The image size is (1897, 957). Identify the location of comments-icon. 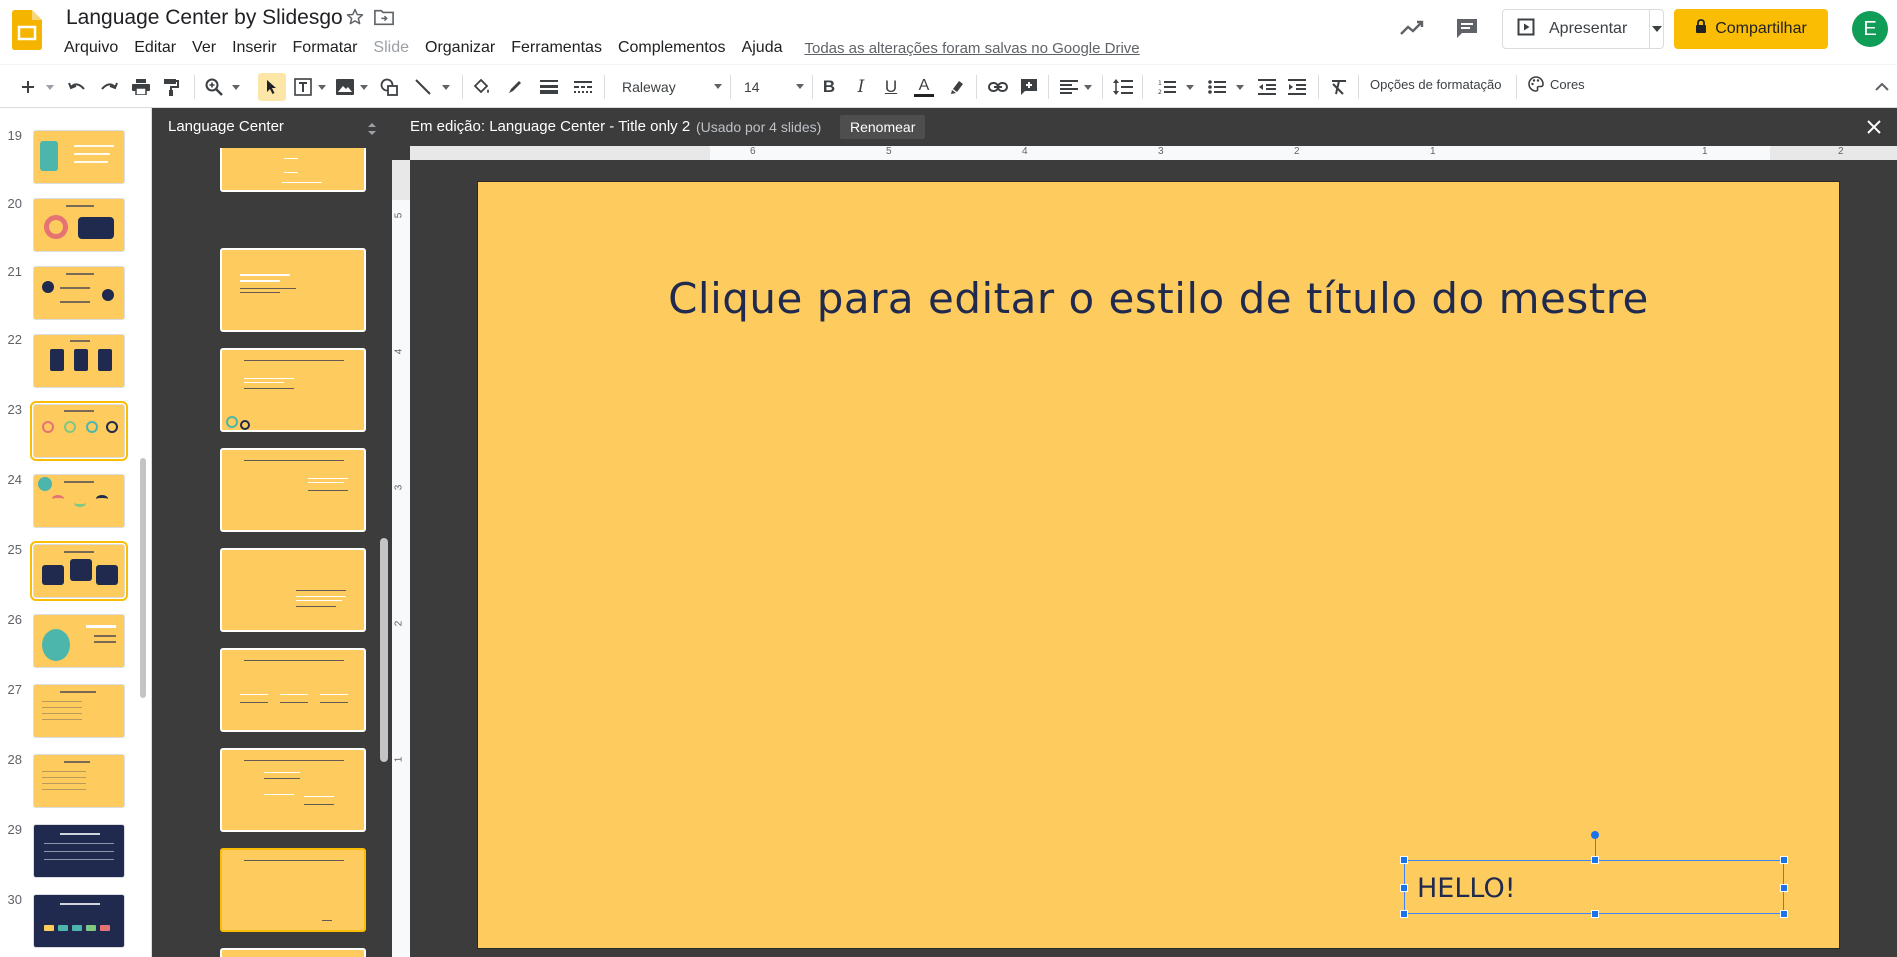
(1467, 28).